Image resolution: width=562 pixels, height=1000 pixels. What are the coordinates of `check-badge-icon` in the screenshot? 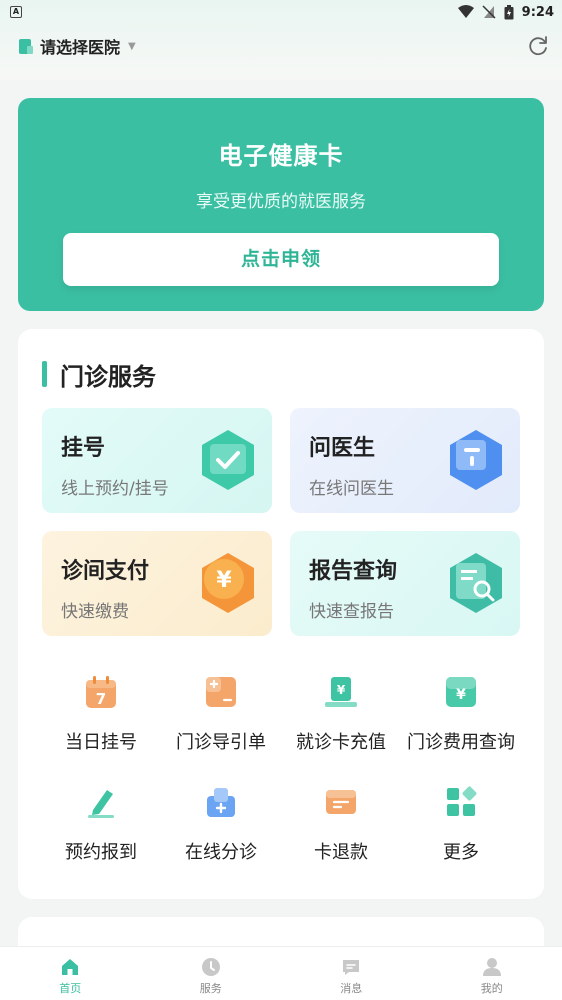 It's located at (228, 460).